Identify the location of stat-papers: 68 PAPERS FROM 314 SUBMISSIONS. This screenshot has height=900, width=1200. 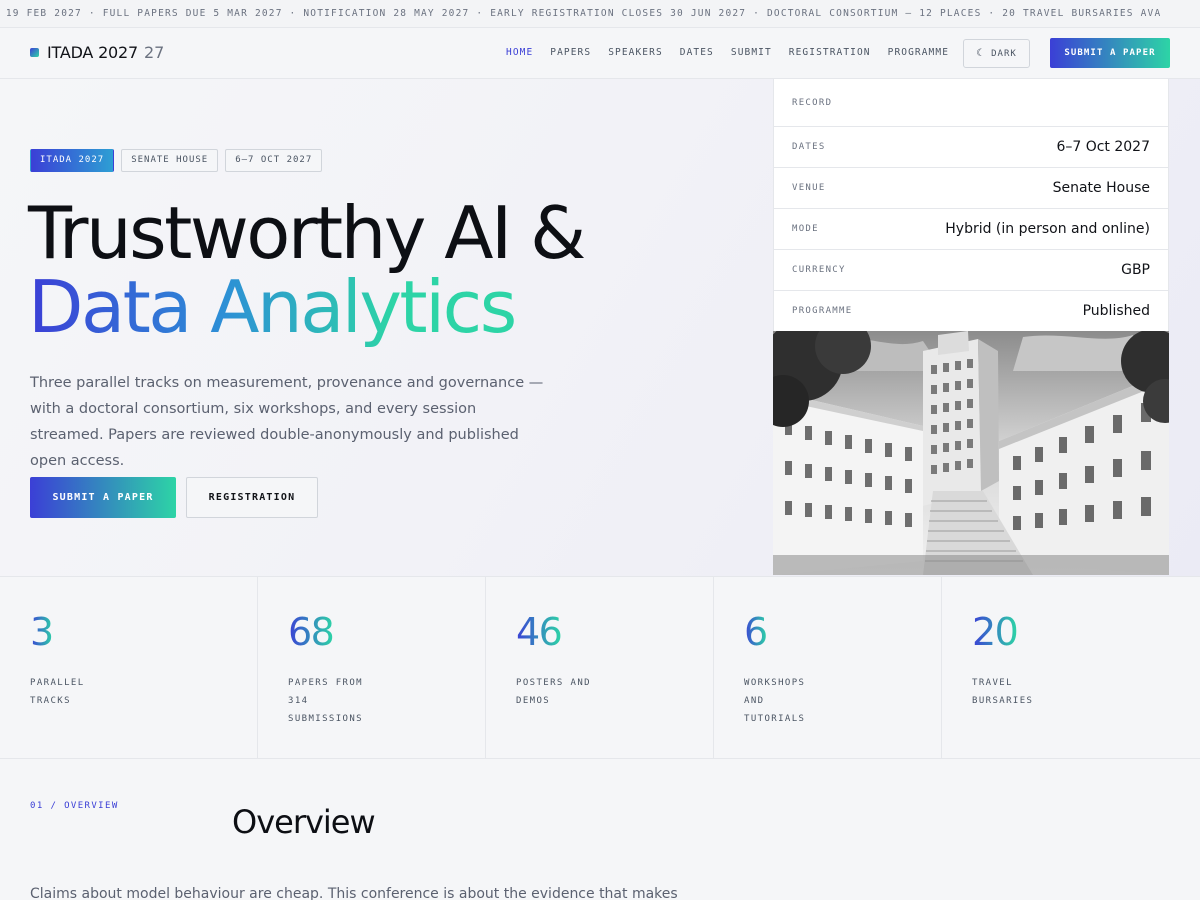
(372, 667).